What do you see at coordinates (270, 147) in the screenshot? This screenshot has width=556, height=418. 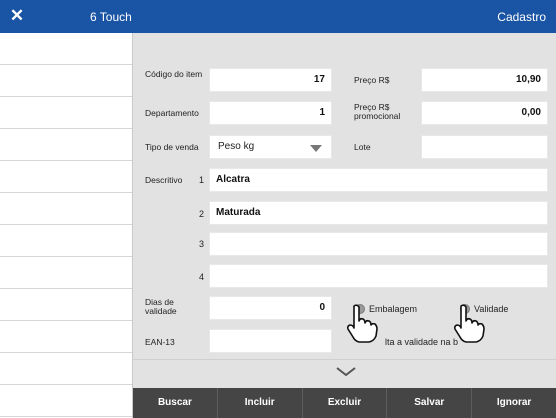 I see `tipo-venda-select: Peso kg` at bounding box center [270, 147].